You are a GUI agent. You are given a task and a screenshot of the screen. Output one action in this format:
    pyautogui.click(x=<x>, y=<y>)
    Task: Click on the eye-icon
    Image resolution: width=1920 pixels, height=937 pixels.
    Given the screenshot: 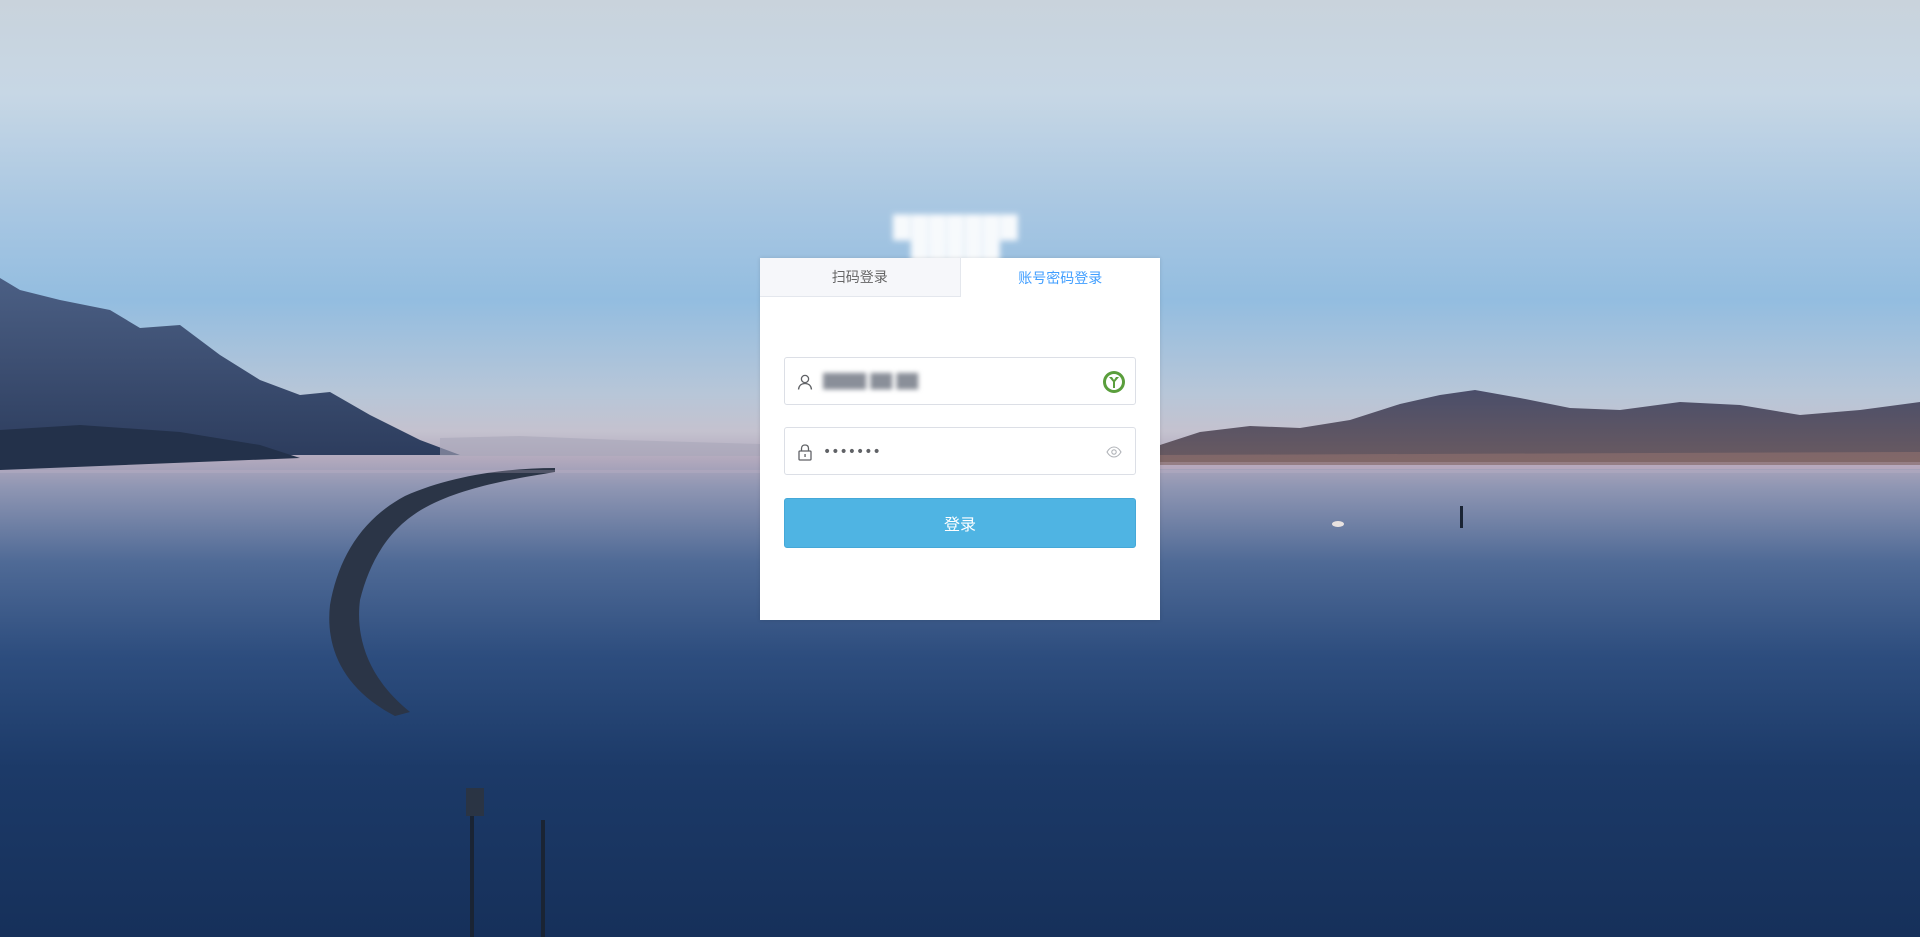 What is the action you would take?
    pyautogui.click(x=1114, y=452)
    